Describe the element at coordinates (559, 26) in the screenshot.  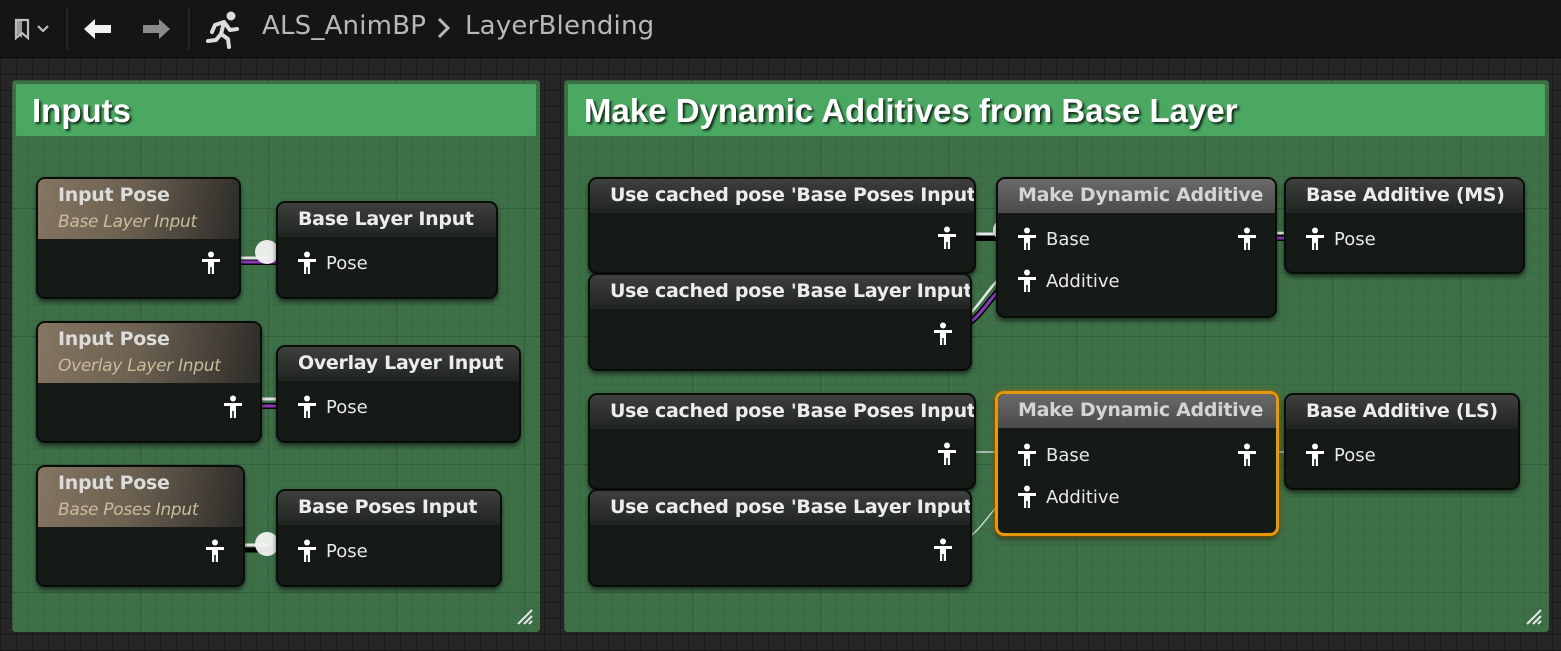
I see `breadcrumb-current: LayerBlending` at that location.